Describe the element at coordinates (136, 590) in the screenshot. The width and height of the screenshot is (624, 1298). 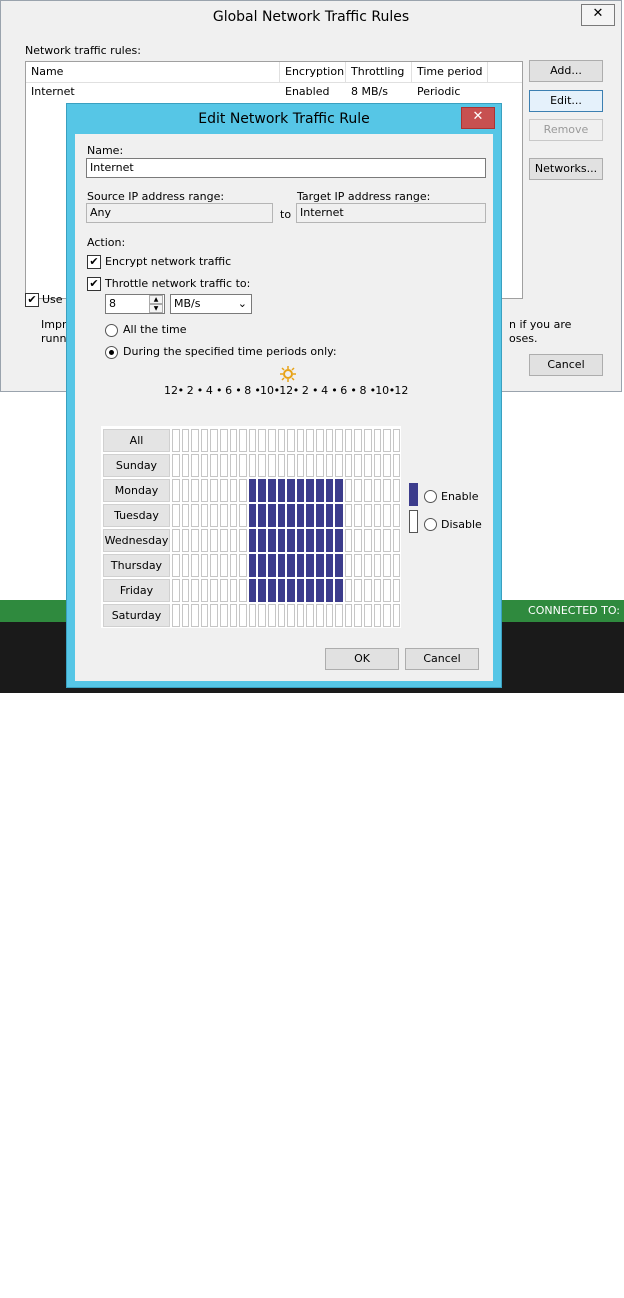
I see `day-button-friday: Friday` at that location.